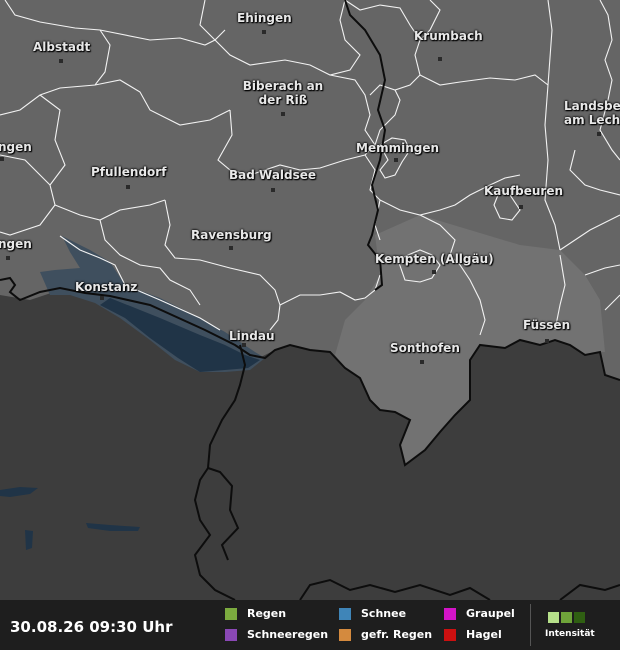 Image resolution: width=620 pixels, height=650 pixels. Describe the element at coordinates (384, 613) in the screenshot. I see `legend-label: Schnee` at that location.